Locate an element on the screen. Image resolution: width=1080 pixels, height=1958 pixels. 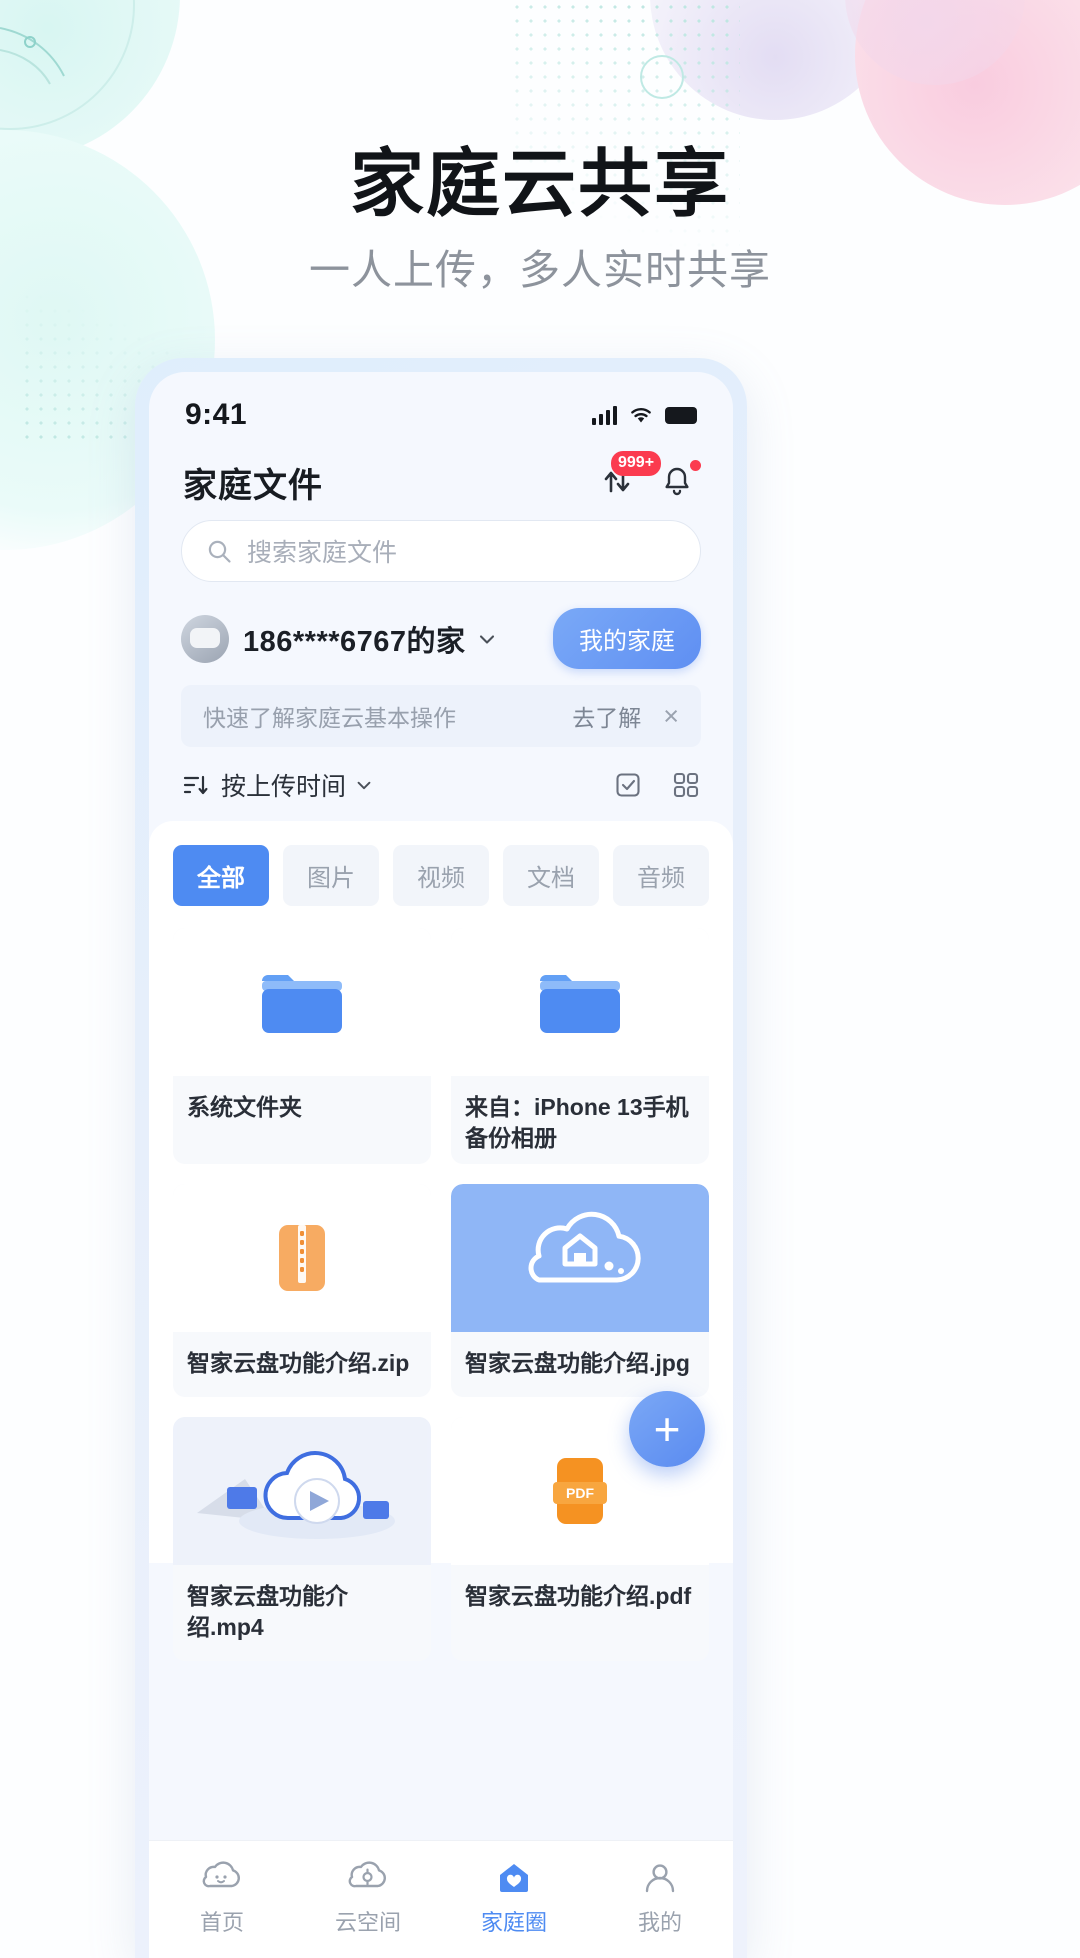
search-icon is located at coordinates (219, 551).